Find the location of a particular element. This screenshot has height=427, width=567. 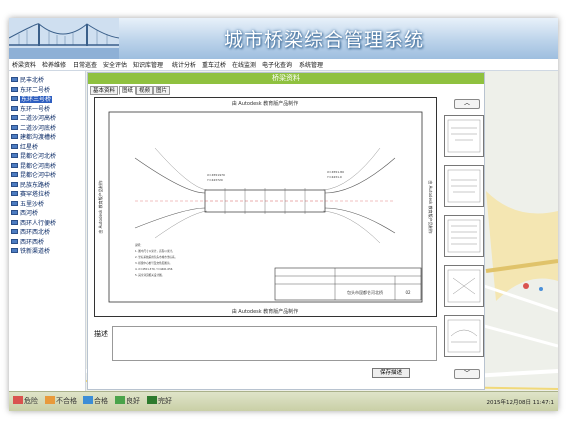

menu-item-heavy-vehicle: 重车过桥 is located at coordinates (214, 64).